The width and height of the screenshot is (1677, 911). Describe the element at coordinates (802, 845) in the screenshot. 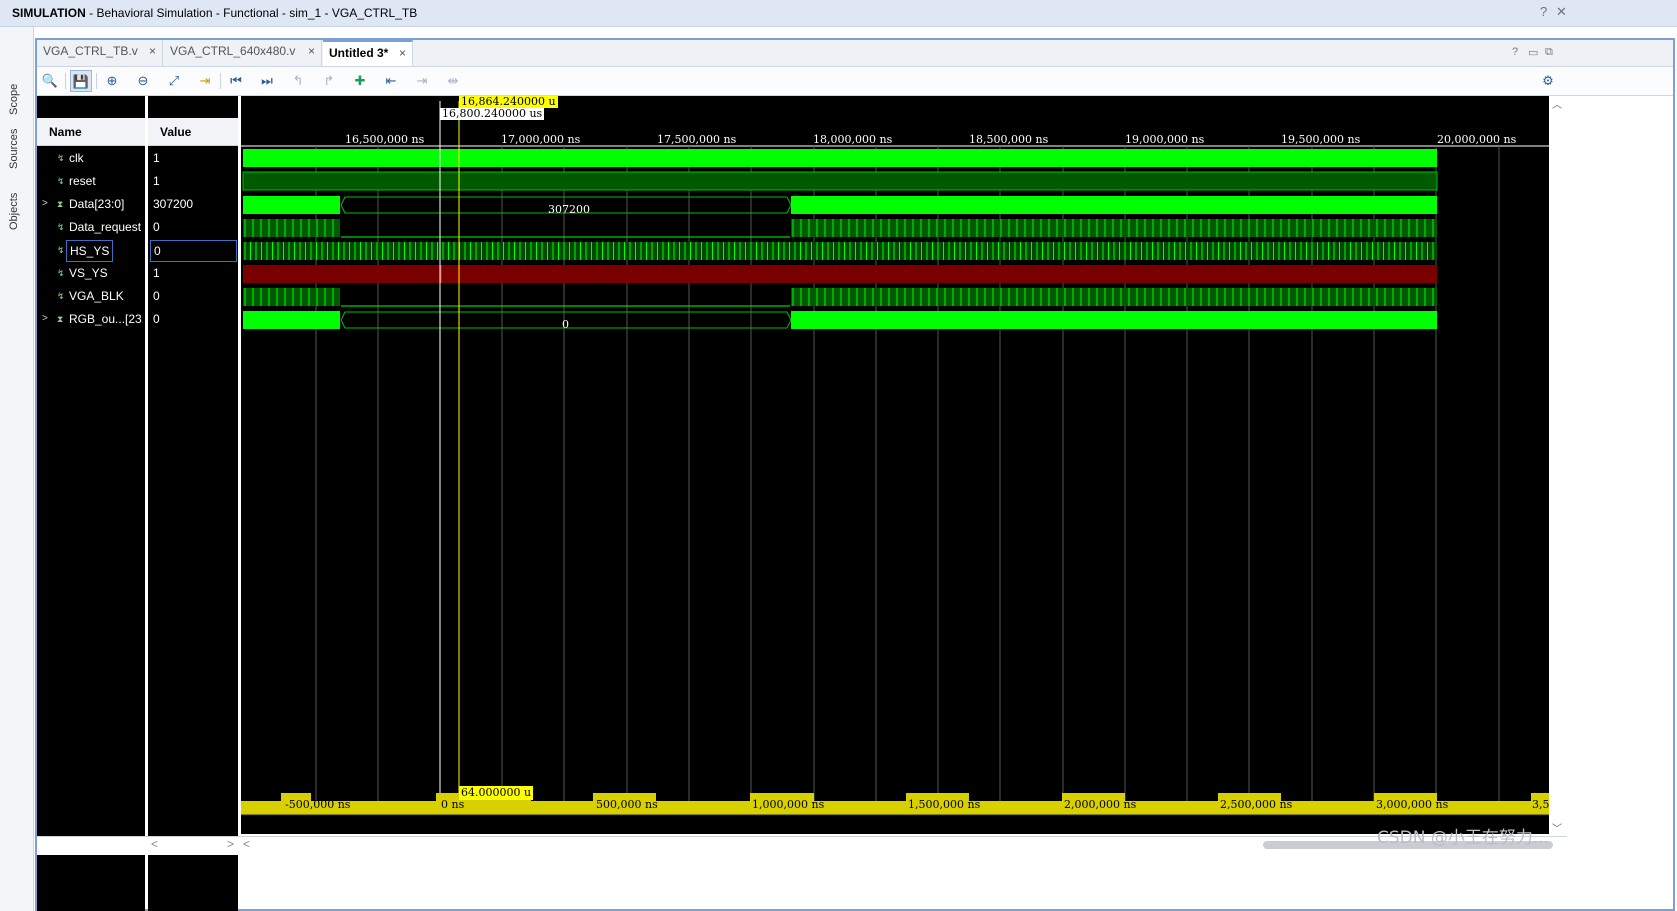

I see `horizontal-scrollbar: < > <` at that location.